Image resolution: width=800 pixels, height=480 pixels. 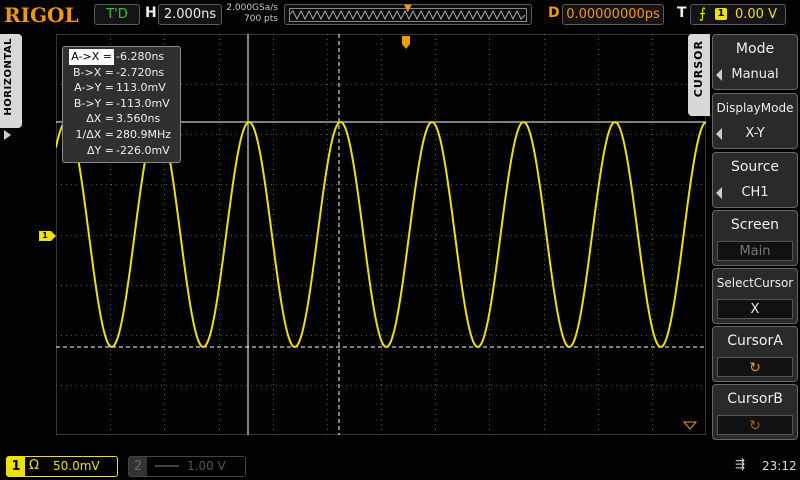 I want to click on menu-source-value: CH1, so click(x=755, y=192).